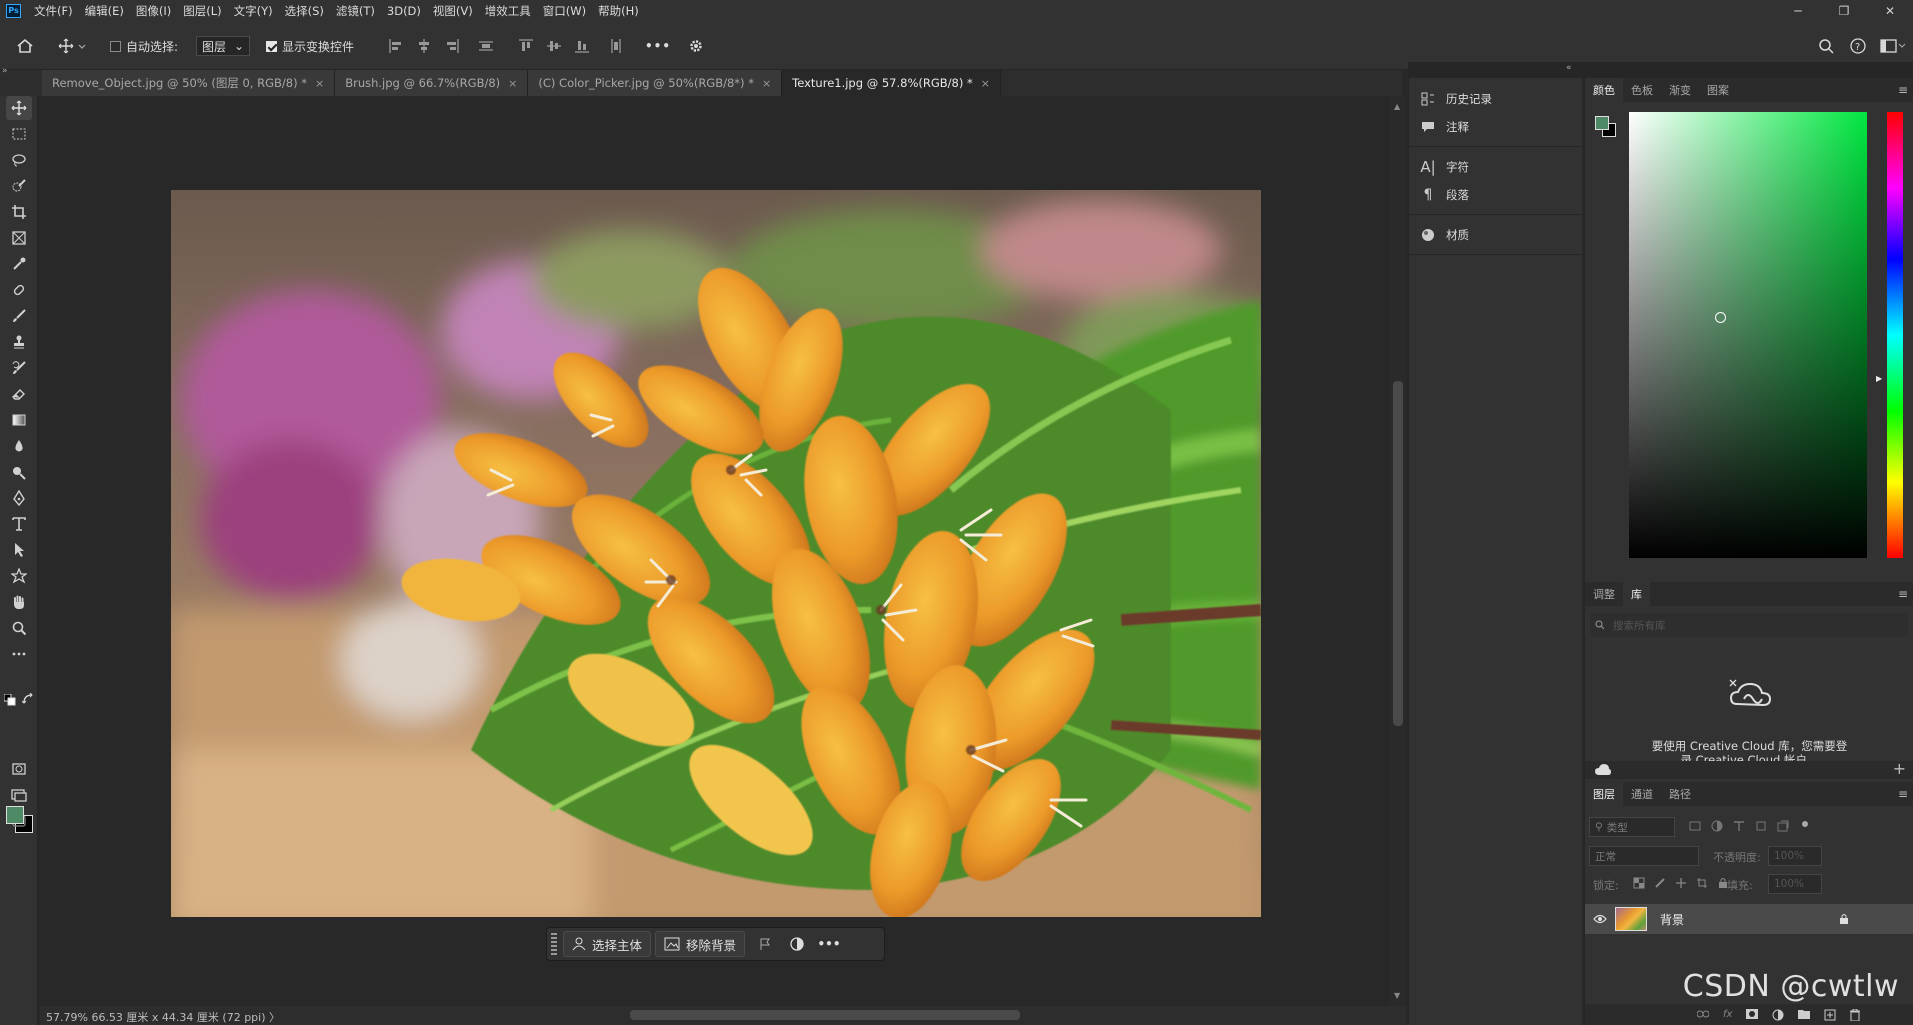 This screenshot has height=1025, width=1913. What do you see at coordinates (658, 46) in the screenshot?
I see `more-options-button: •••` at bounding box center [658, 46].